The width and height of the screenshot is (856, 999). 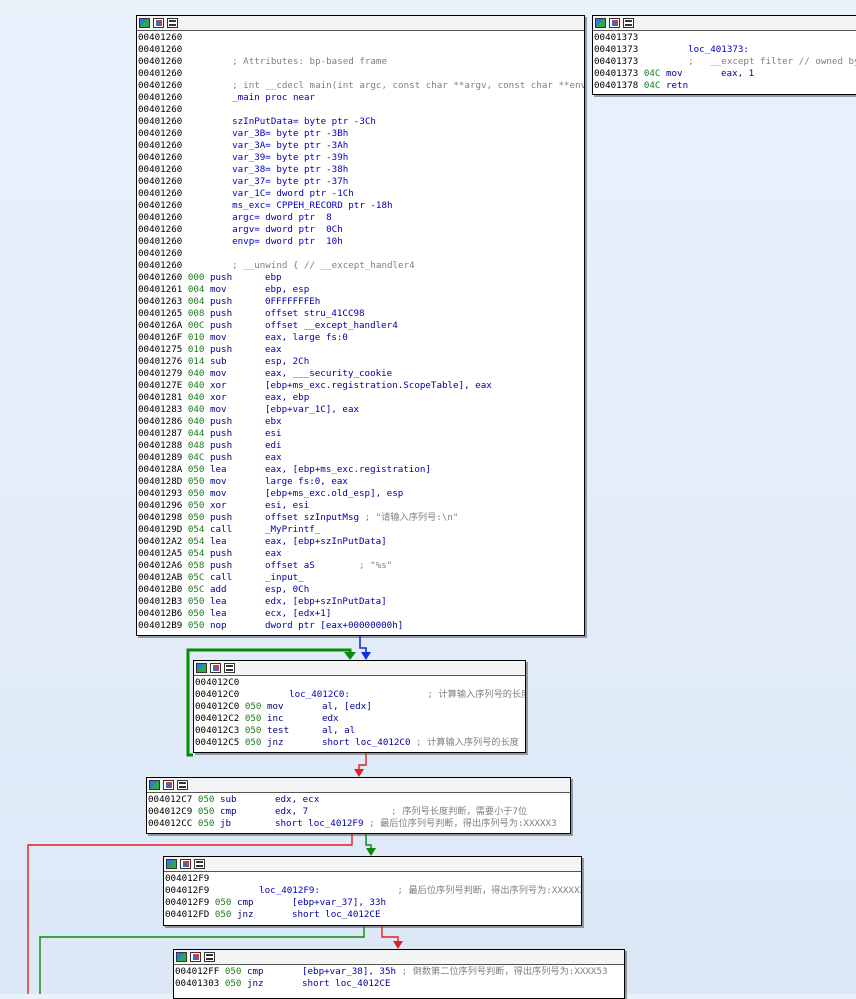 I want to click on asm-line: 00401296 050 xor esi, esi, so click(x=361, y=506).